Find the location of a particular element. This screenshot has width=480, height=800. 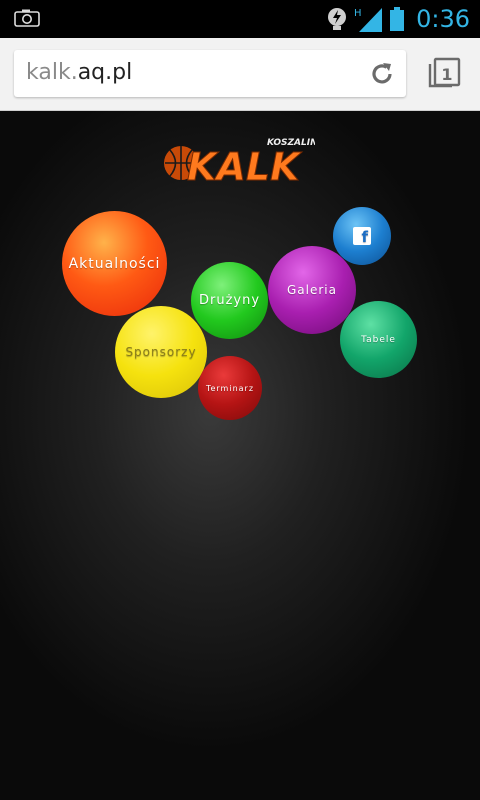

menu-terminarz-button: Terminarz is located at coordinates (230, 388).